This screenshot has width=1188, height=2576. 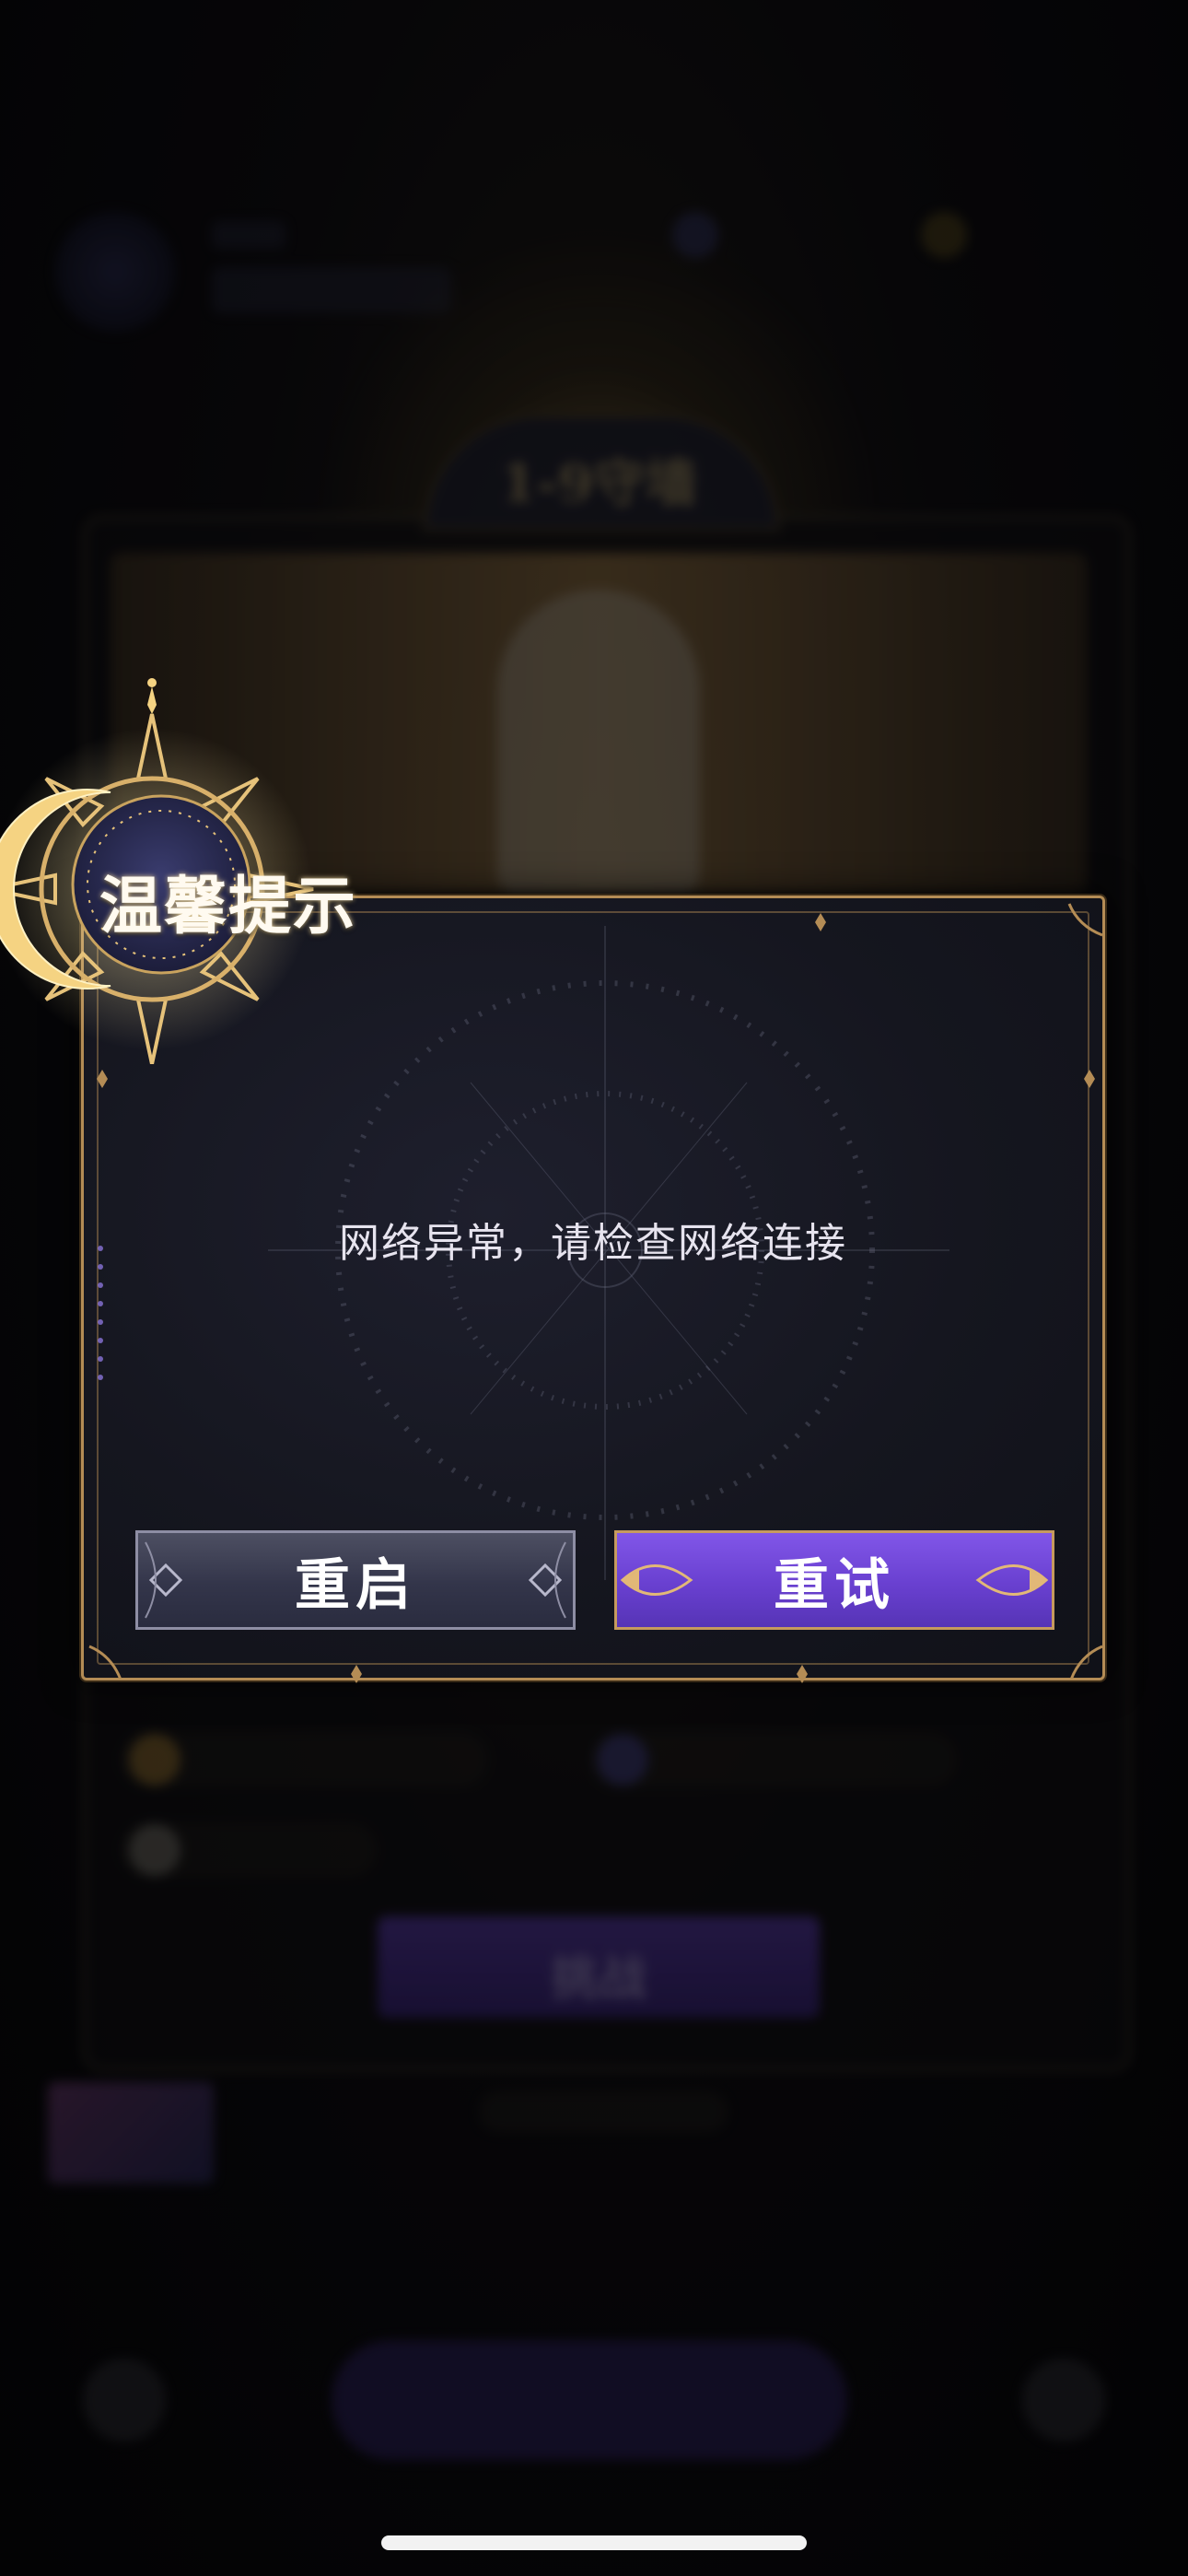 What do you see at coordinates (594, 2542) in the screenshot?
I see `home-indicator` at bounding box center [594, 2542].